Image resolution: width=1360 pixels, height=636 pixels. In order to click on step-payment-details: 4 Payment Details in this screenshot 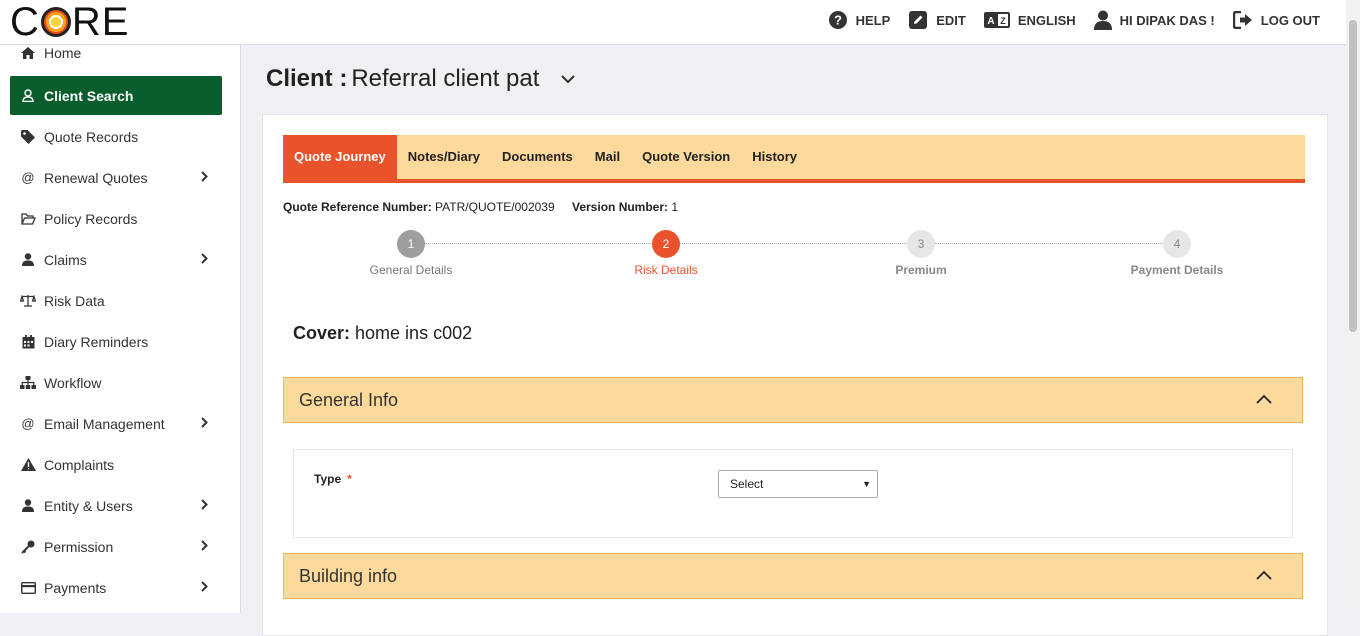, I will do `click(1177, 253)`.